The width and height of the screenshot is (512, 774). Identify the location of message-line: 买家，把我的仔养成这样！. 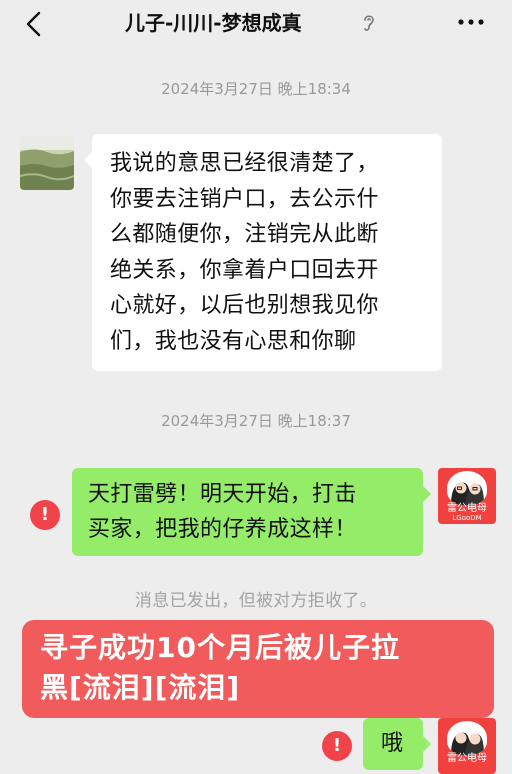
(222, 529).